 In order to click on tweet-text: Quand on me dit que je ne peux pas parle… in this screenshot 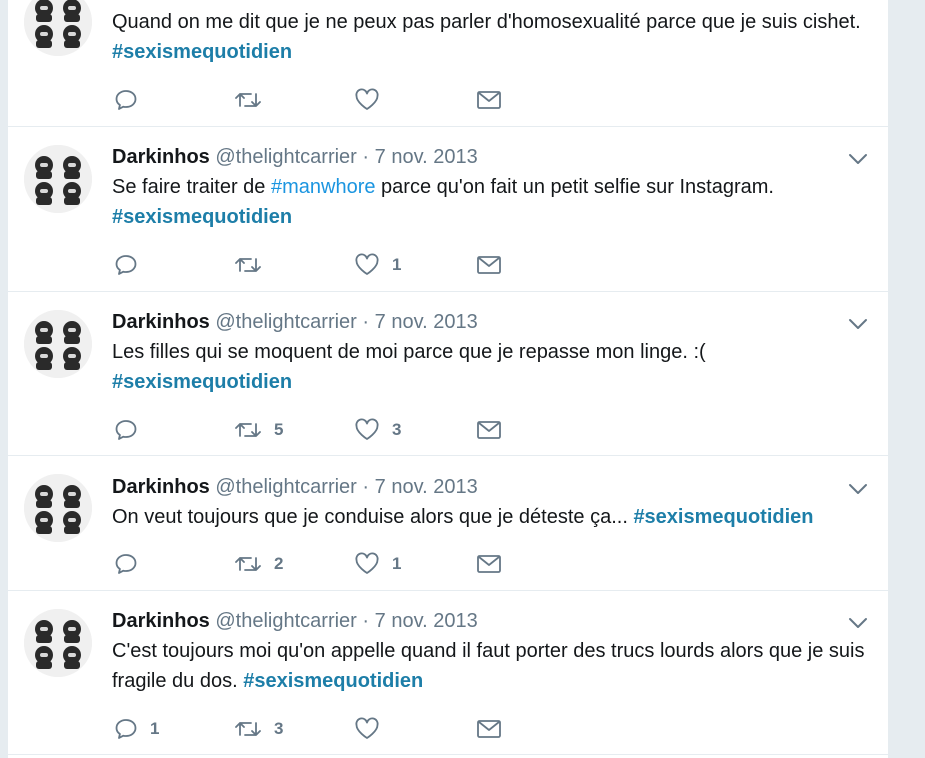, I will do `click(492, 37)`.